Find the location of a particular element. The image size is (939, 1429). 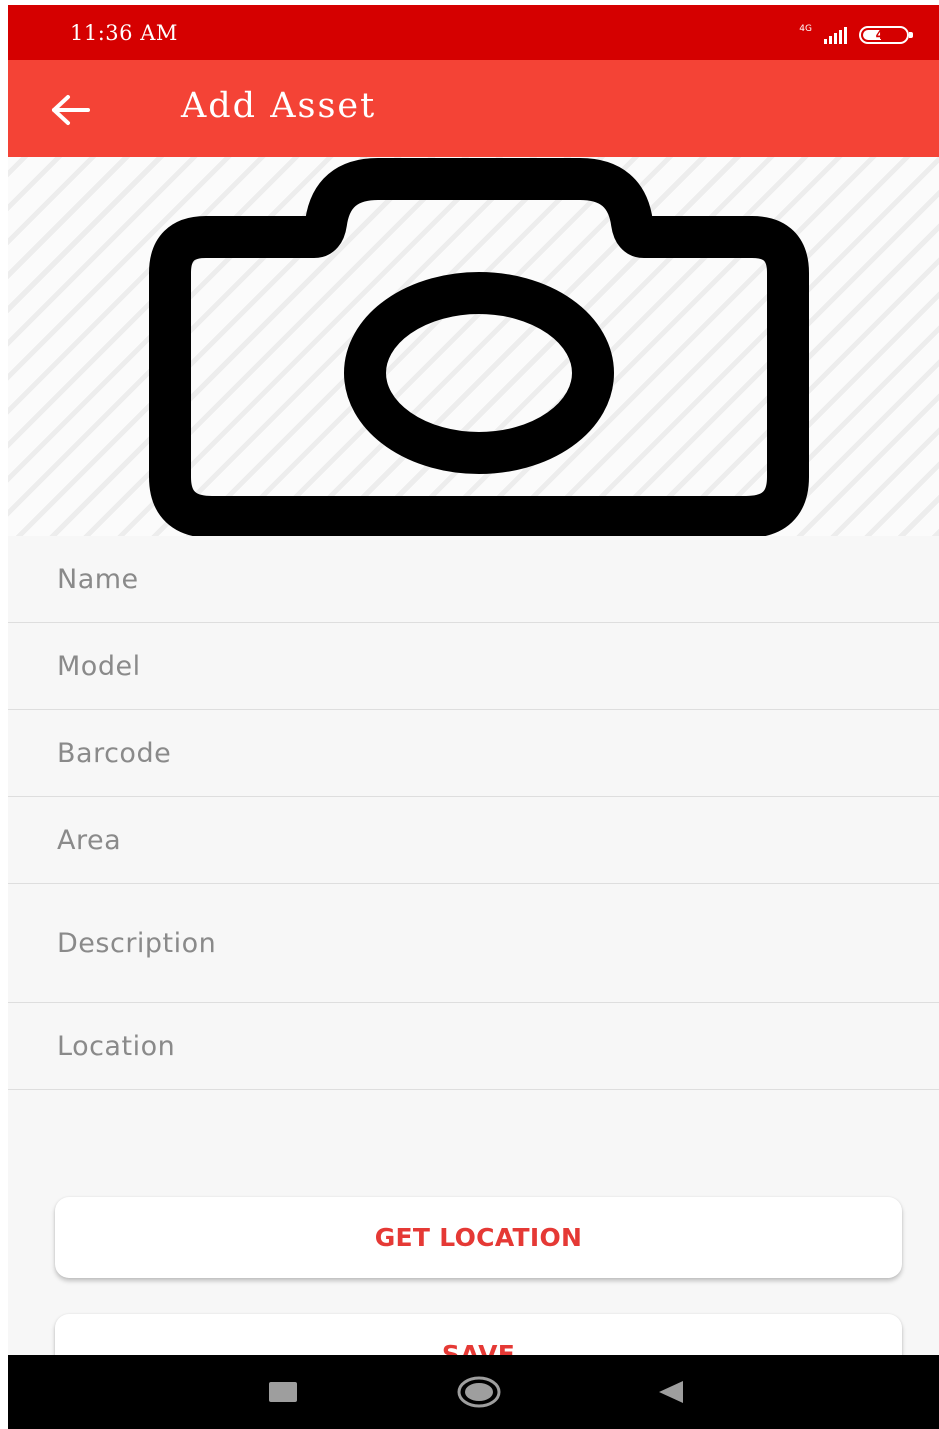

model-field-row is located at coordinates (473, 666).